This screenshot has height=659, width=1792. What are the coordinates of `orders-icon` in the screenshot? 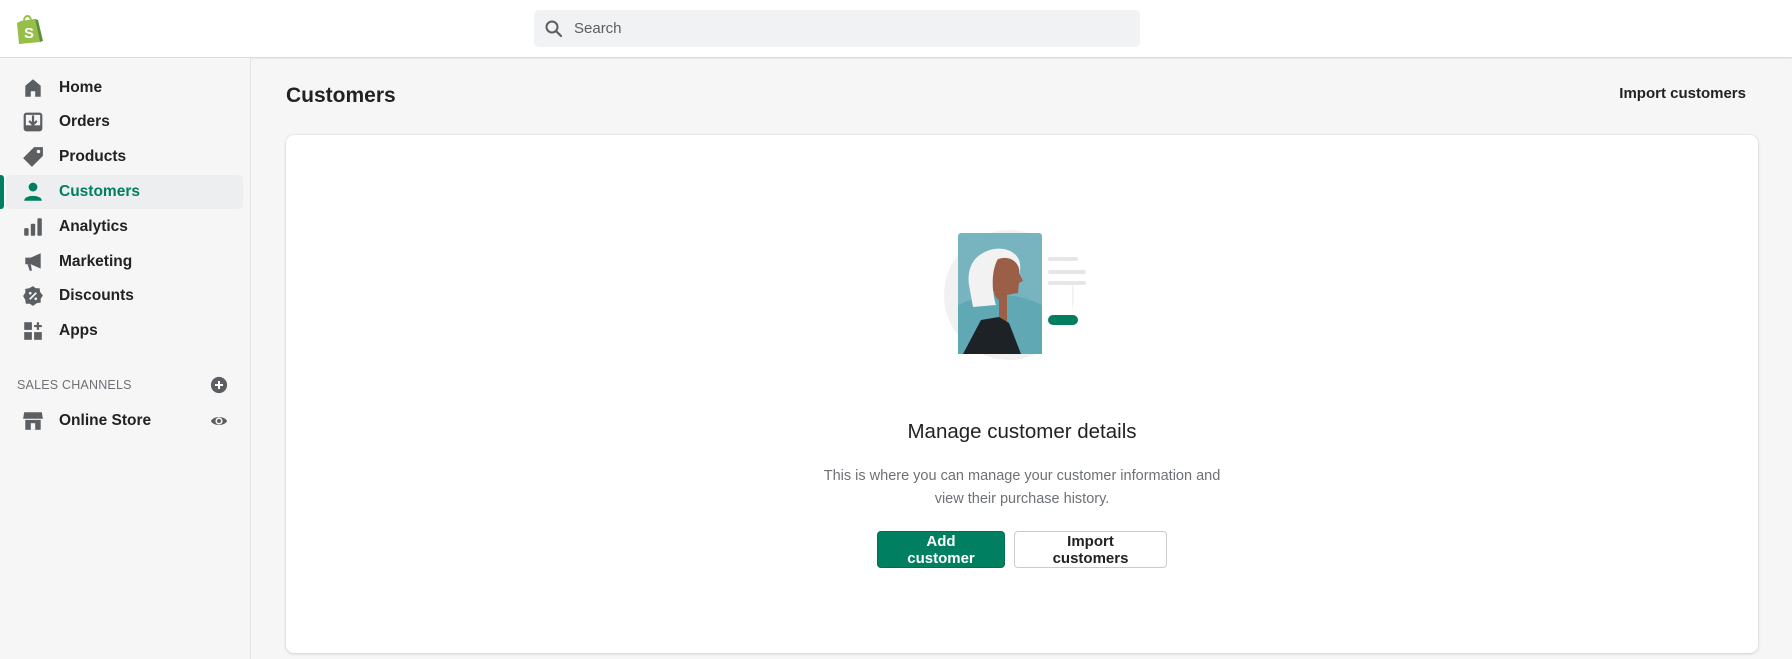 It's located at (33, 122).